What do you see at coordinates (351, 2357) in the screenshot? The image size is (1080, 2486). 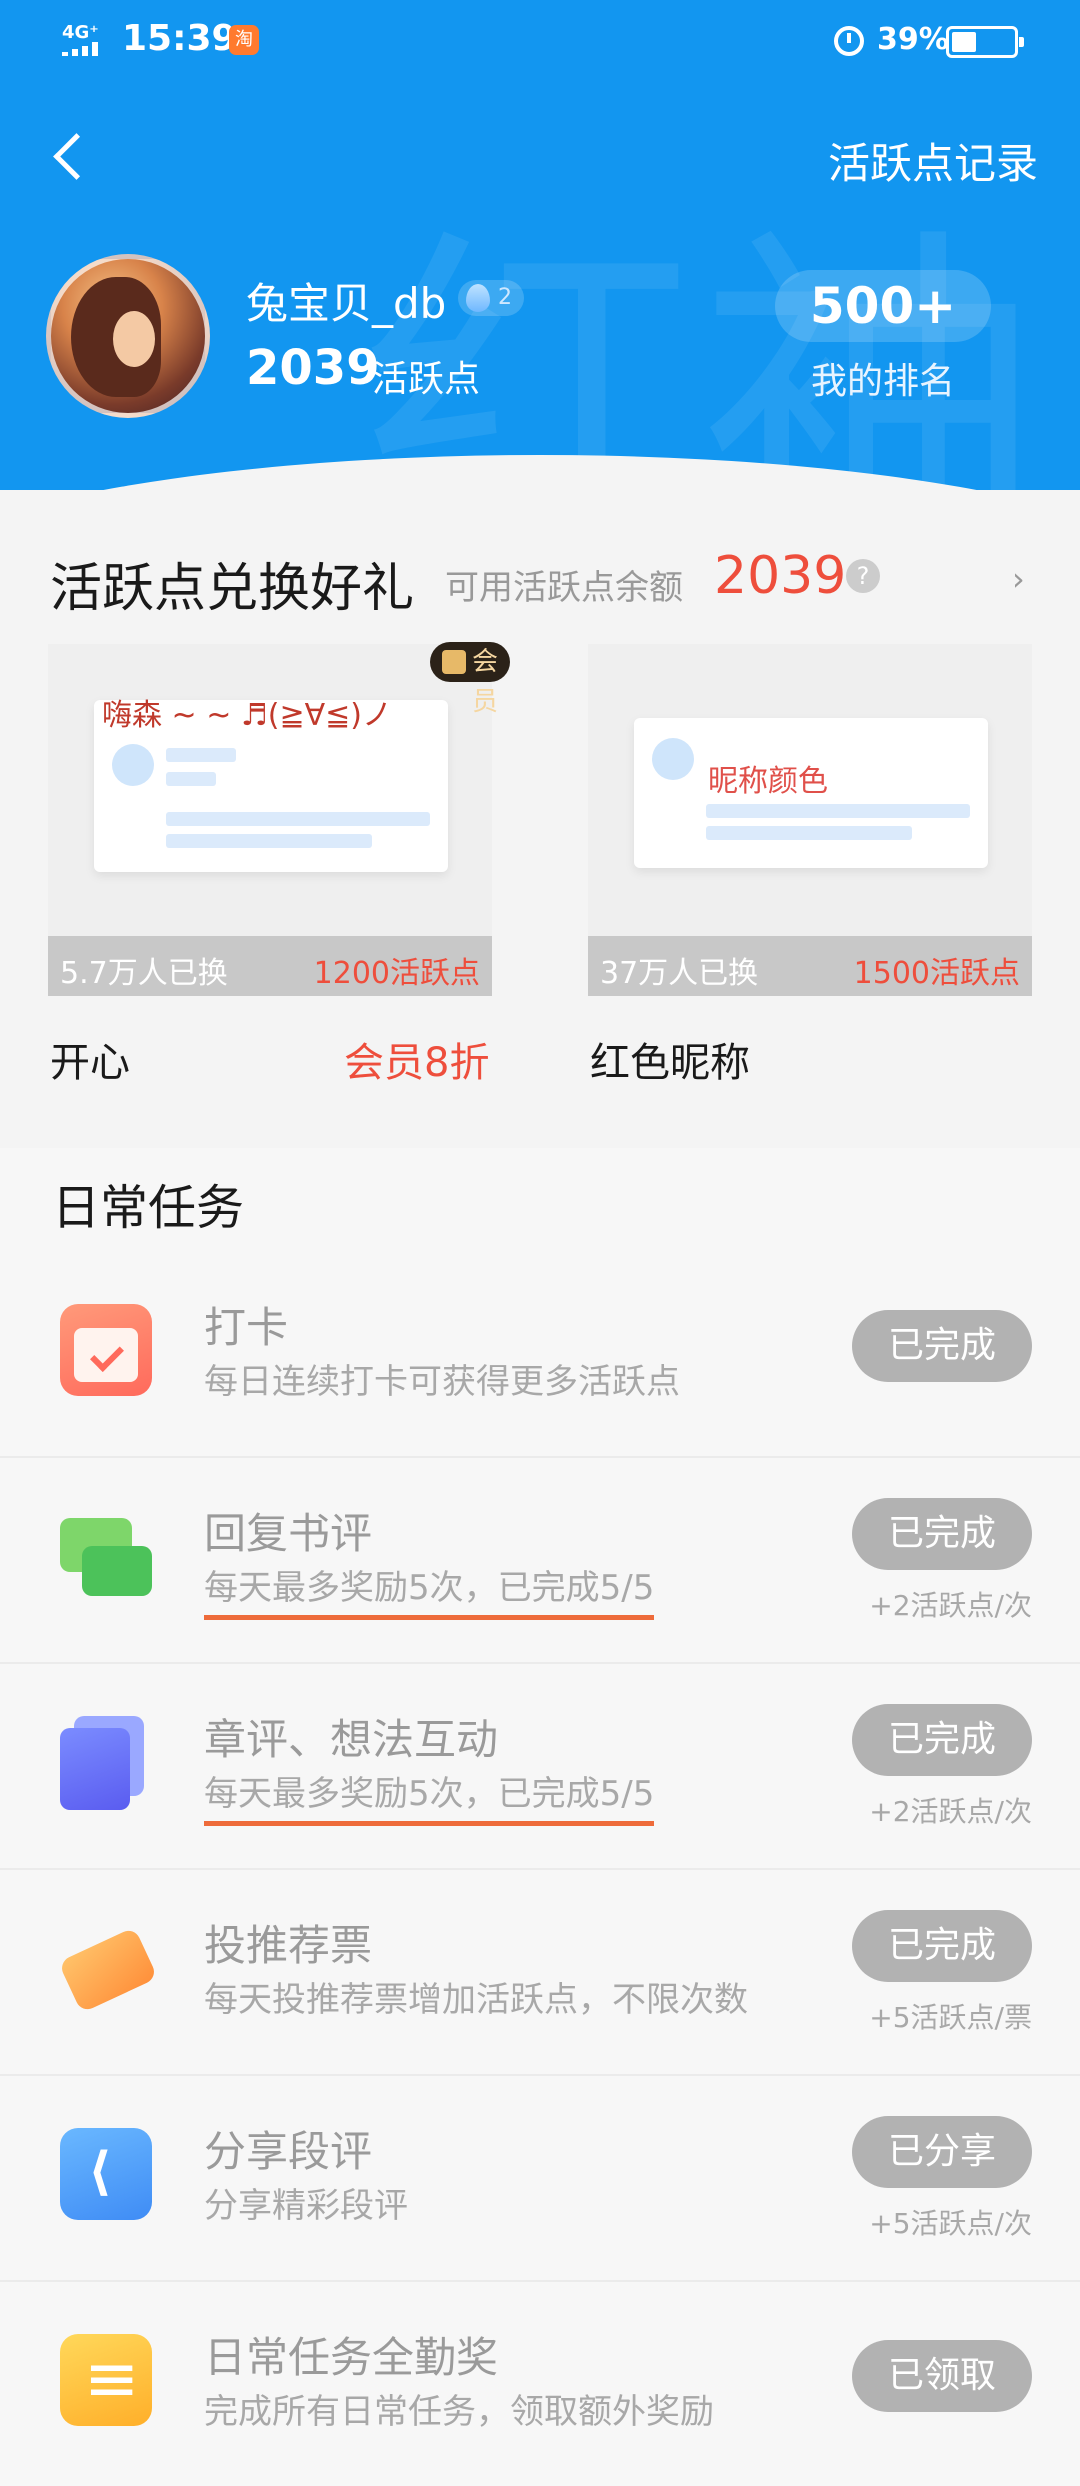 I see `task-title: 日常任务全勤奖` at bounding box center [351, 2357].